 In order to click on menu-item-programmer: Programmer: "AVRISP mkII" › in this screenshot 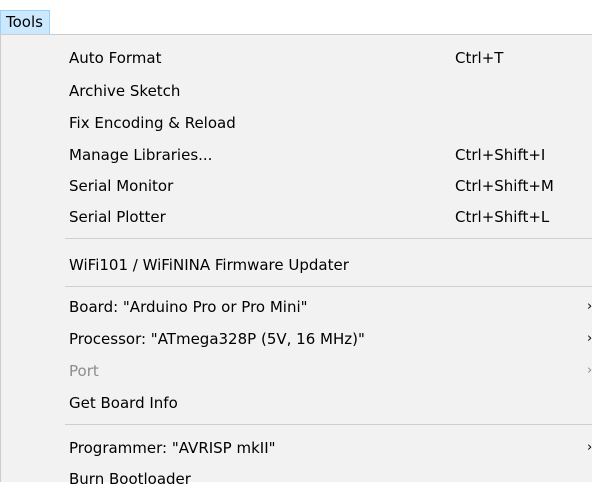, I will do `click(296, 448)`.